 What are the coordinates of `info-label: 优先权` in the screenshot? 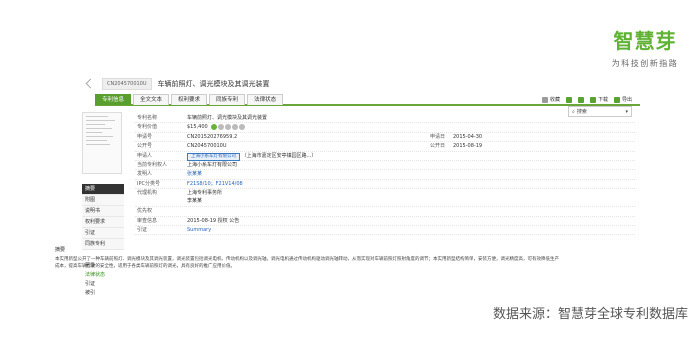 It's located at (145, 211).